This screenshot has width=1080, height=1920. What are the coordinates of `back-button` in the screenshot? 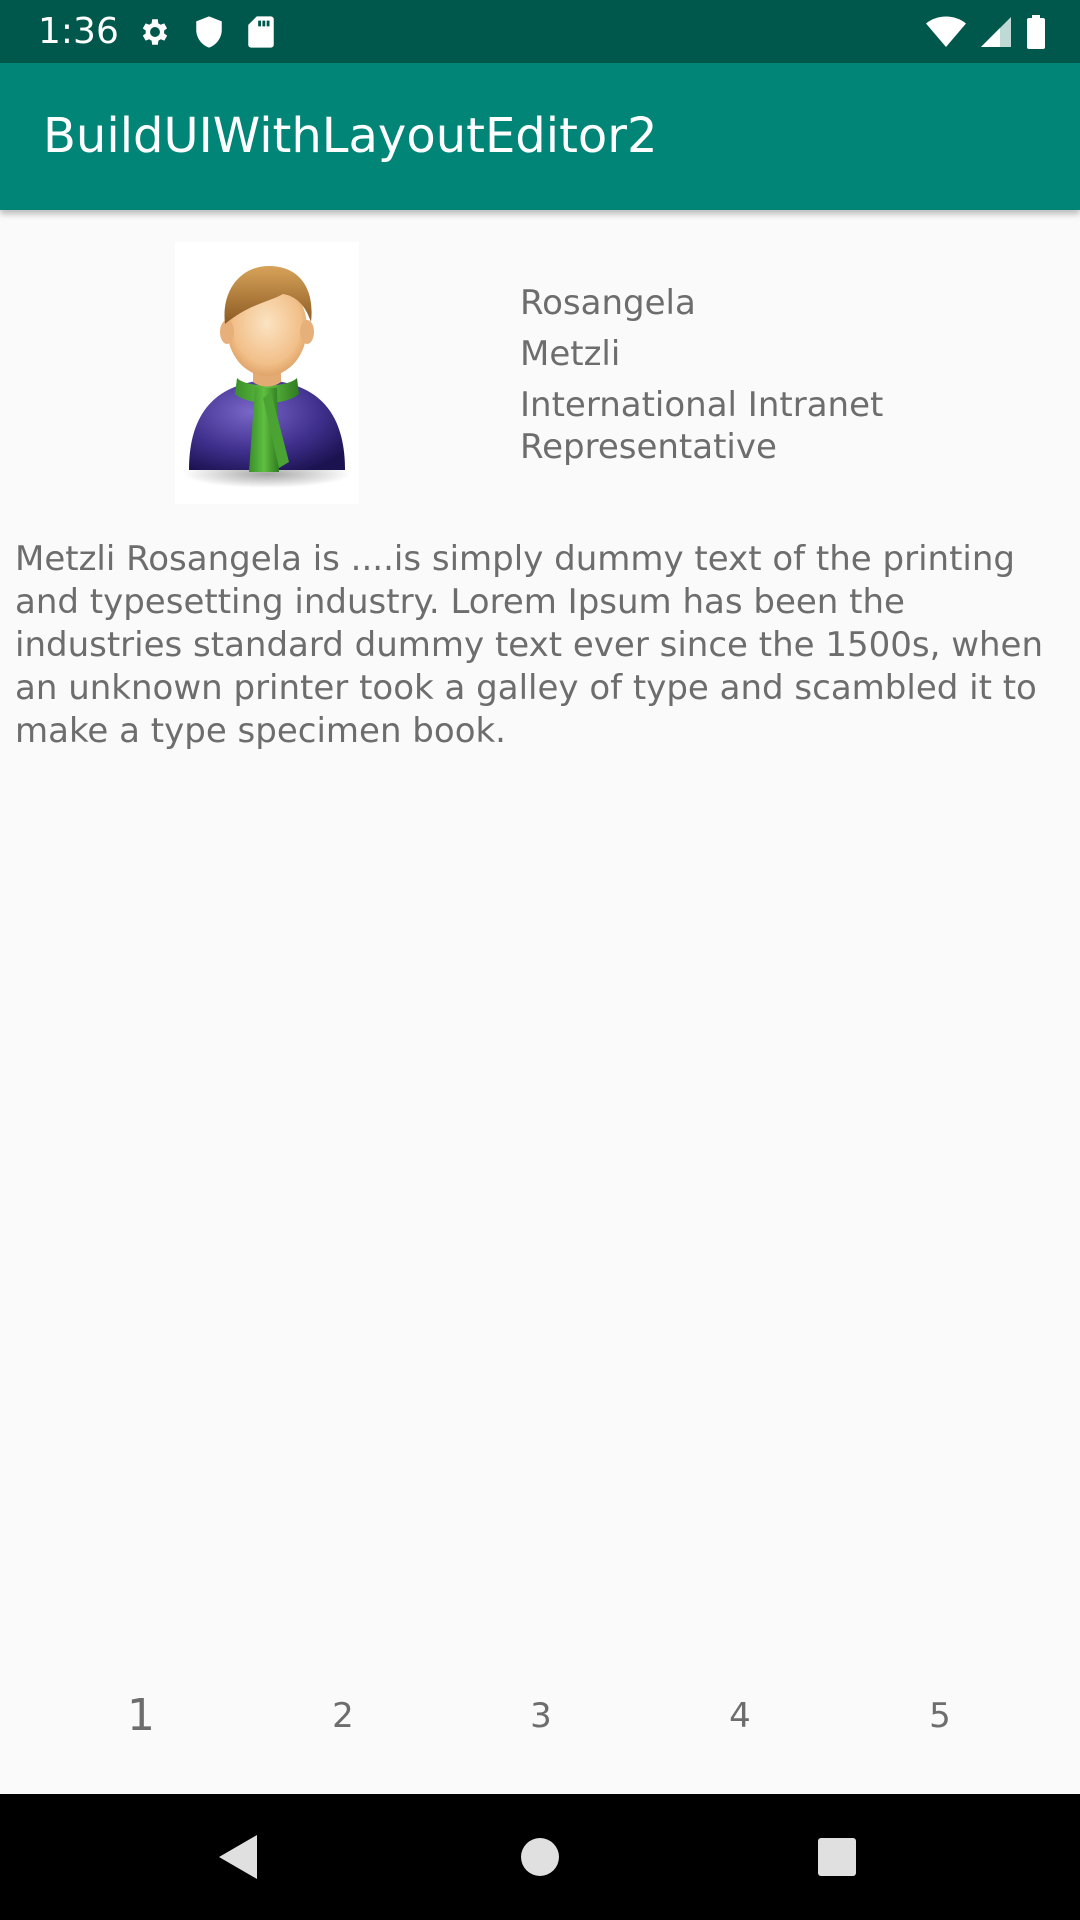 It's located at (238, 1857).